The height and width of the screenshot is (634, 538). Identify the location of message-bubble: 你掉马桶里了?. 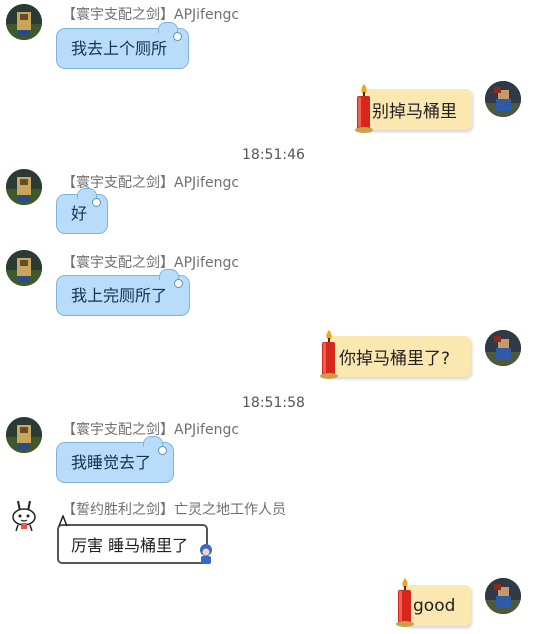
(399, 356).